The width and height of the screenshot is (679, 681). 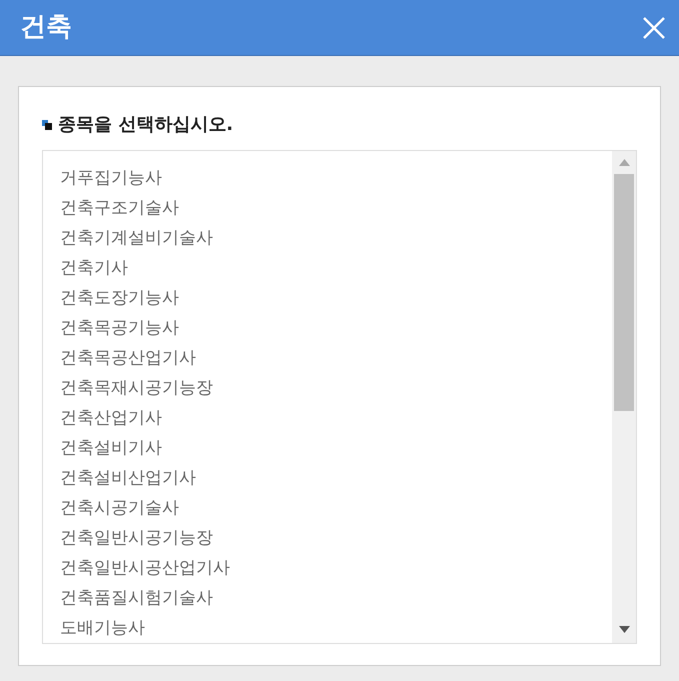 I want to click on scrollbar, so click(x=624, y=397).